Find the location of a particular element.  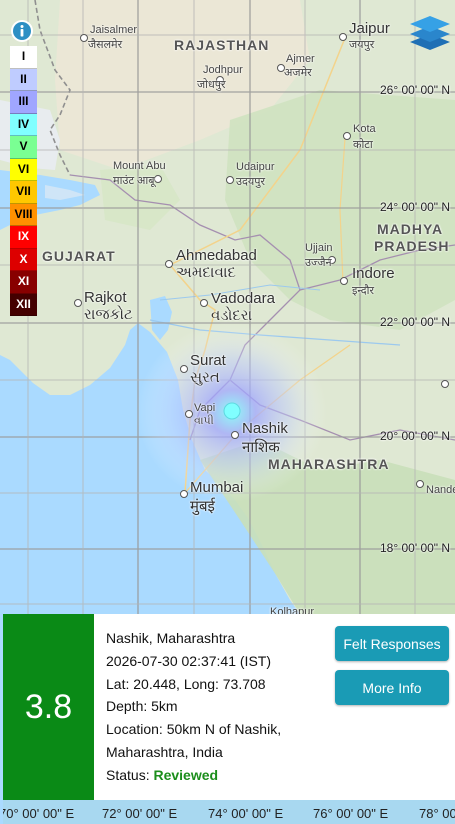

event-place: Nashik, Maharashtra is located at coordinates (171, 638).